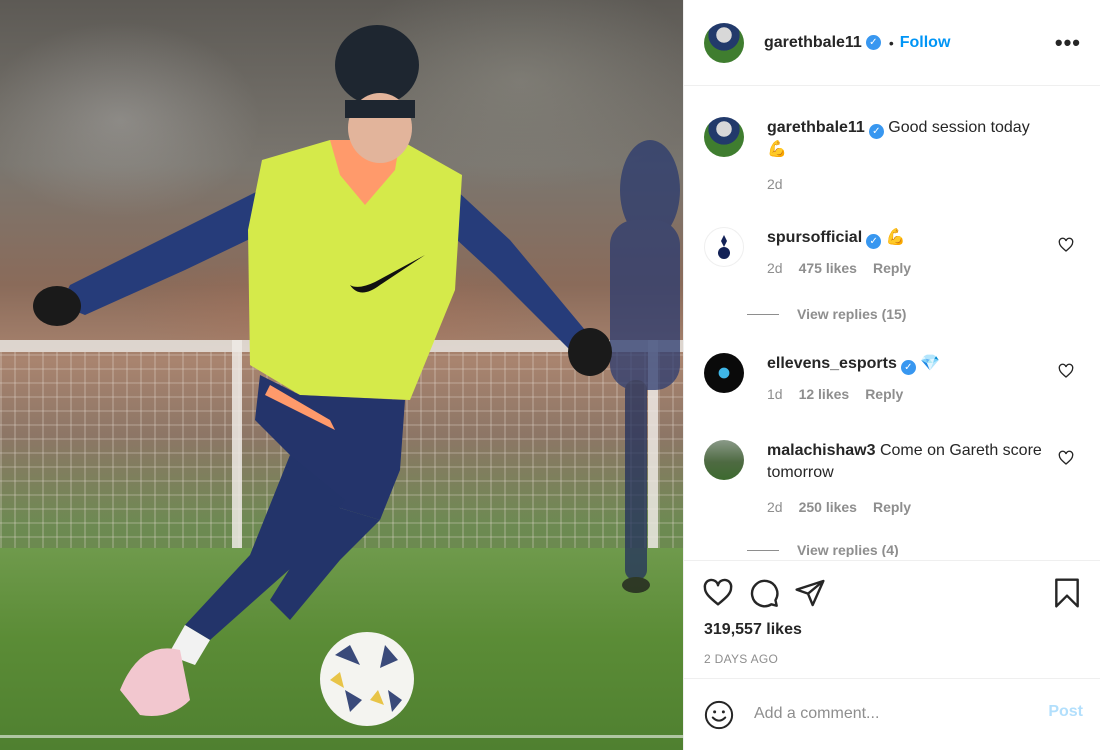  Describe the element at coordinates (813, 43) in the screenshot. I see `author-username: garethbale11` at that location.